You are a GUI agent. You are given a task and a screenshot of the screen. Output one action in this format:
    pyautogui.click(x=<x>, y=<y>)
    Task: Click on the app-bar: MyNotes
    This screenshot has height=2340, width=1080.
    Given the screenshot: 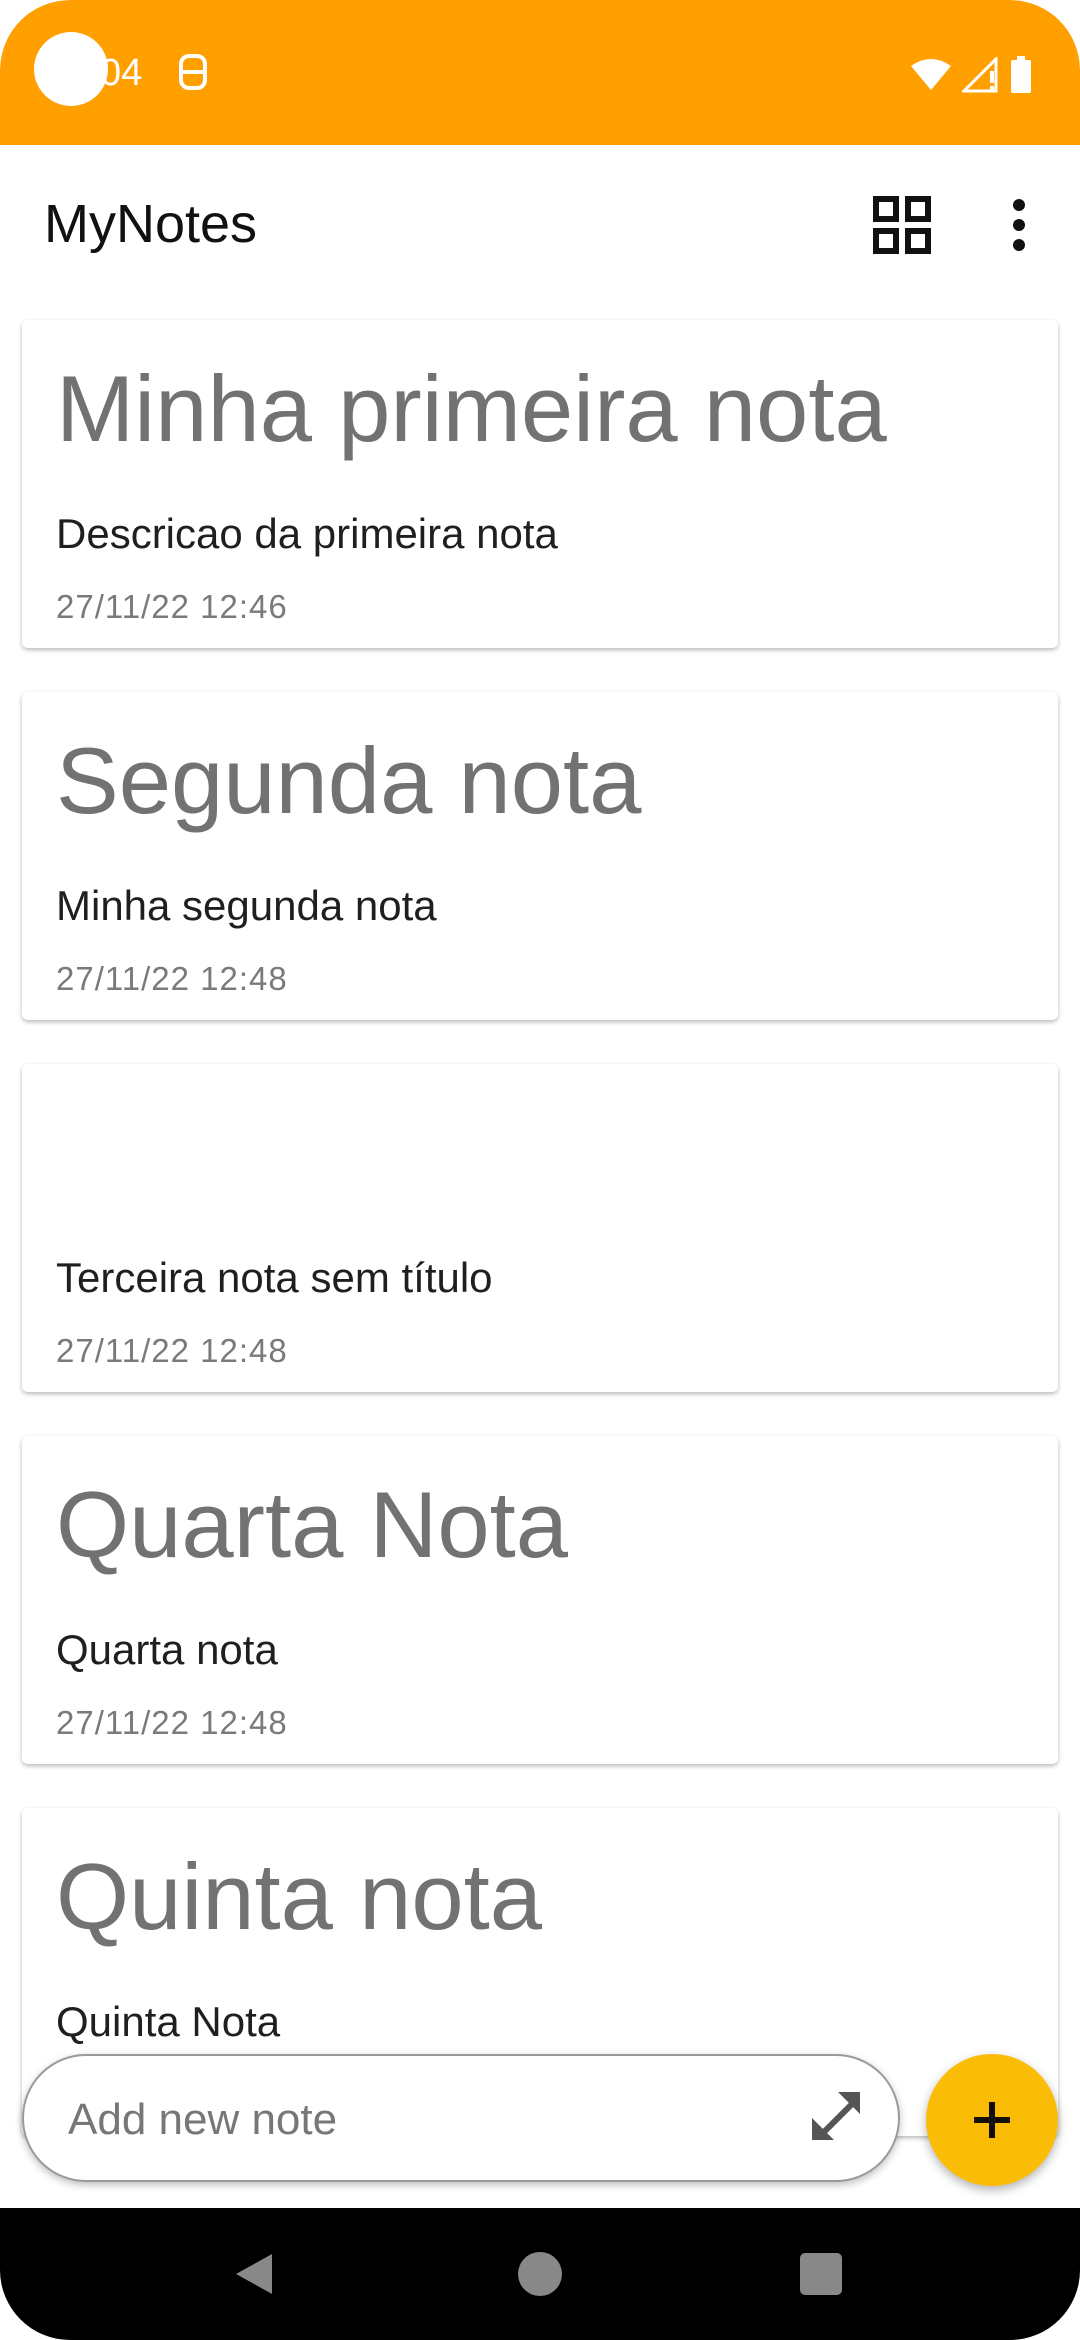 What is the action you would take?
    pyautogui.click(x=540, y=225)
    